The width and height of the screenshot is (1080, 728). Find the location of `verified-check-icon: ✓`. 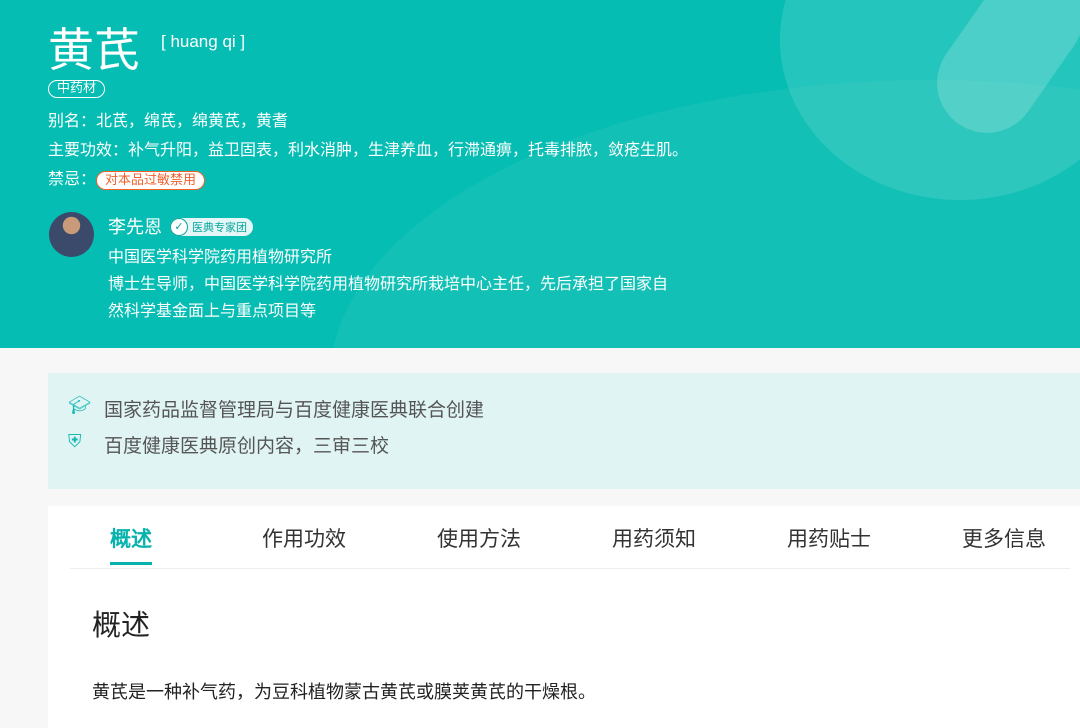

verified-check-icon: ✓ is located at coordinates (179, 227).